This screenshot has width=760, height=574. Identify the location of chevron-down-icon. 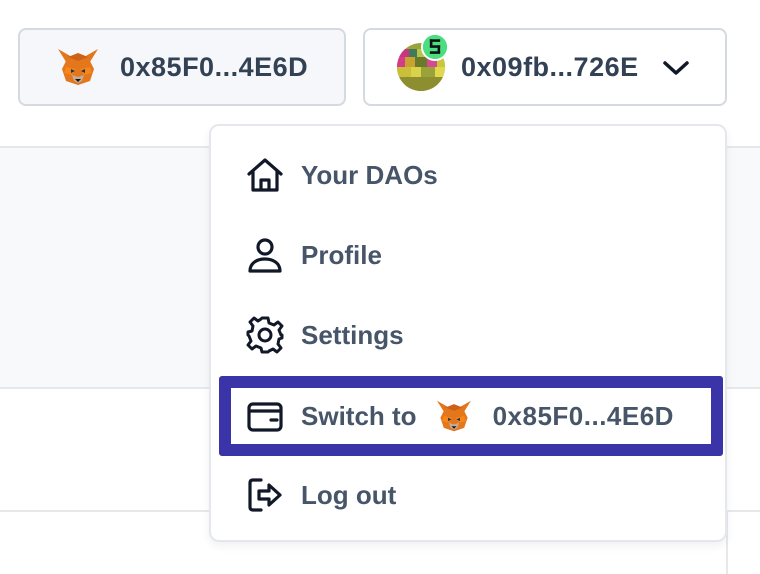
(676, 68).